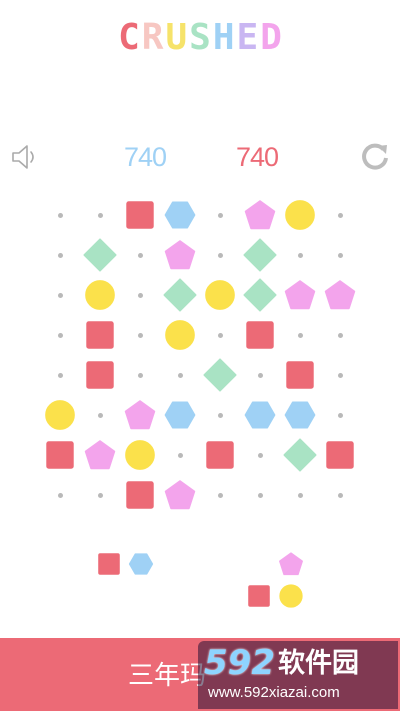 This screenshot has width=400, height=711. Describe the element at coordinates (291, 564) in the screenshot. I see `tray-piece-pentagon` at that location.